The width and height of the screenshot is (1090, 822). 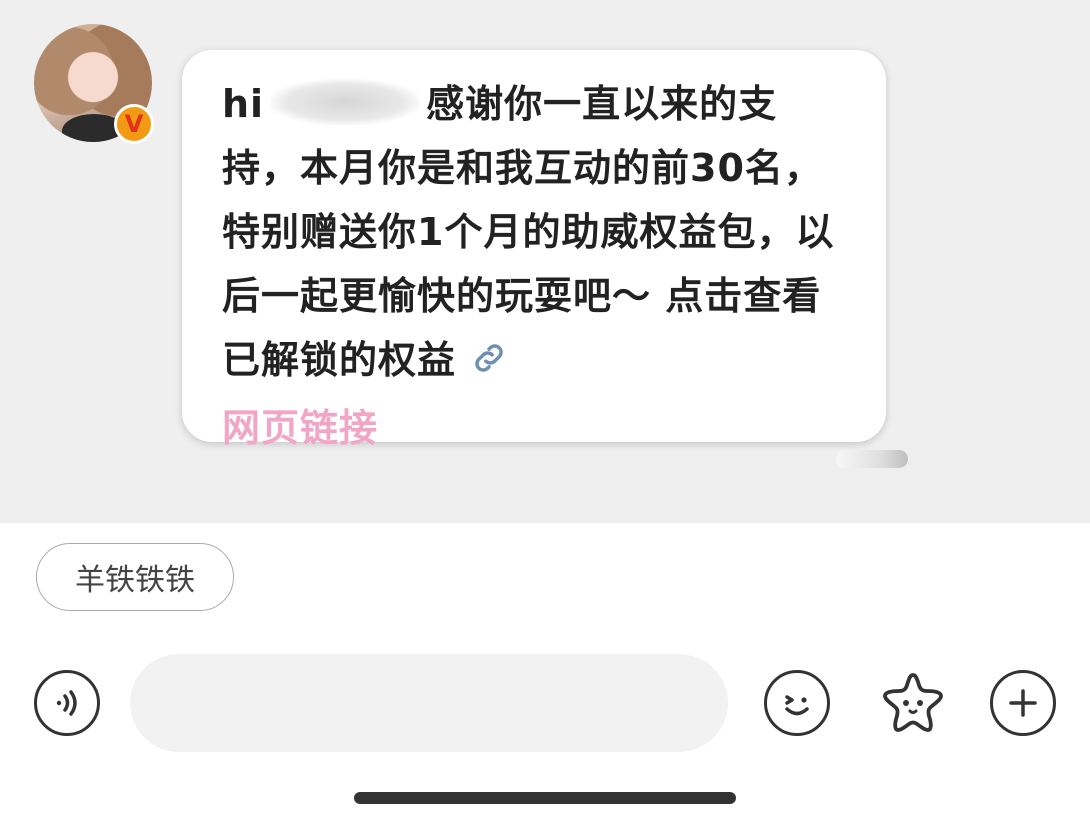 What do you see at coordinates (94, 84) in the screenshot?
I see `sender-avatar: V` at bounding box center [94, 84].